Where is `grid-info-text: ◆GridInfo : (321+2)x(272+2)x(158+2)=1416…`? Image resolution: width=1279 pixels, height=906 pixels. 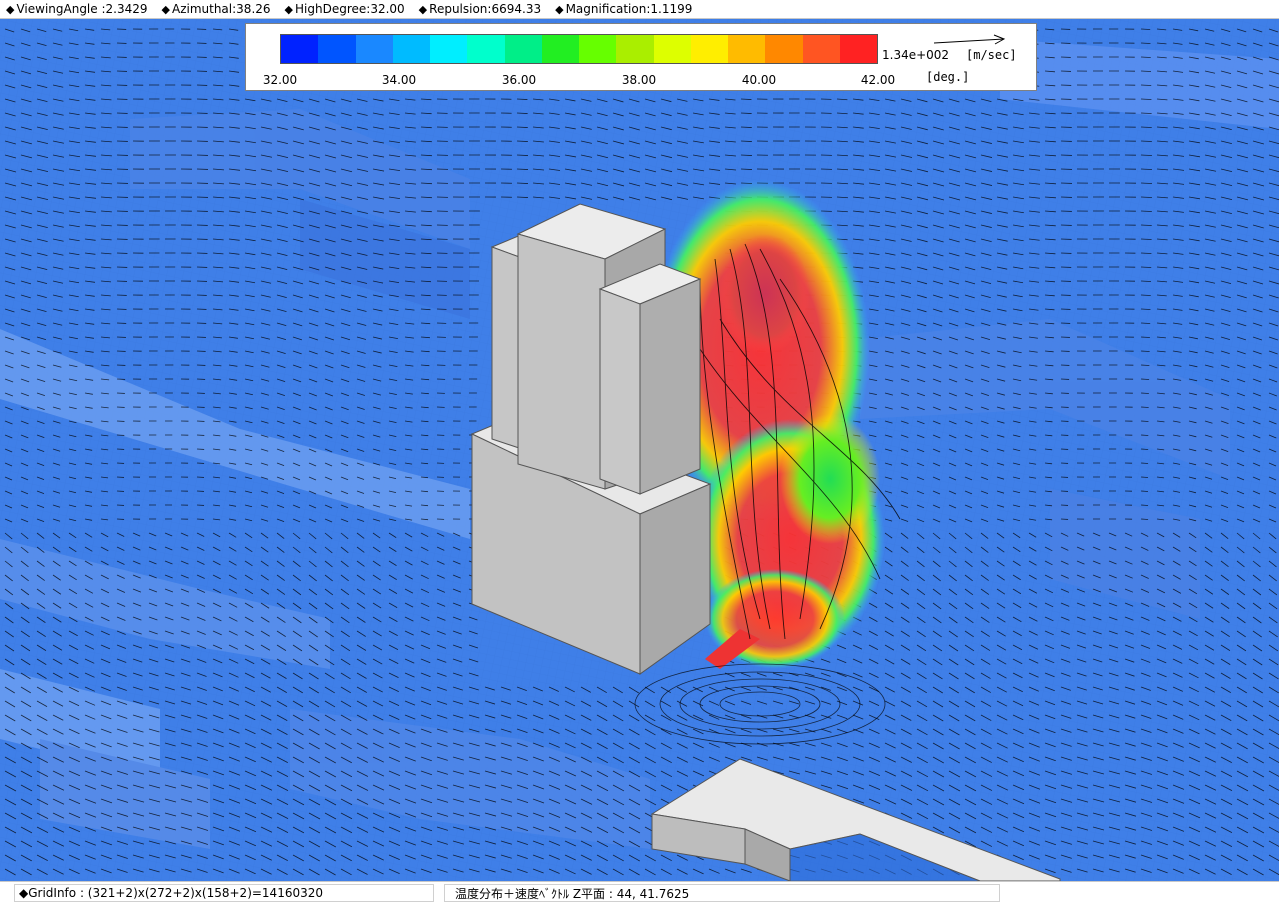
grid-info-text: ◆GridInfo : (321+2)x(272+2)x(158+2)=1416… is located at coordinates (171, 893).